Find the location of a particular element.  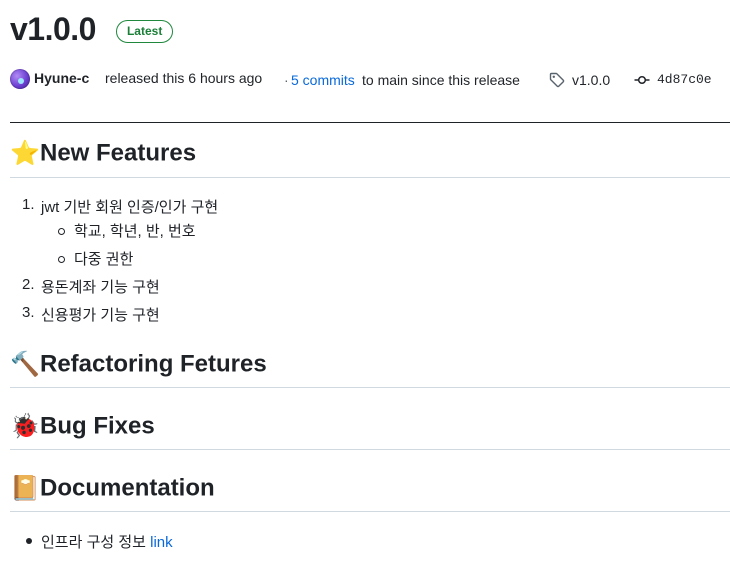

list-item: 학교, 학년, 반, 번호 is located at coordinates (360, 233).